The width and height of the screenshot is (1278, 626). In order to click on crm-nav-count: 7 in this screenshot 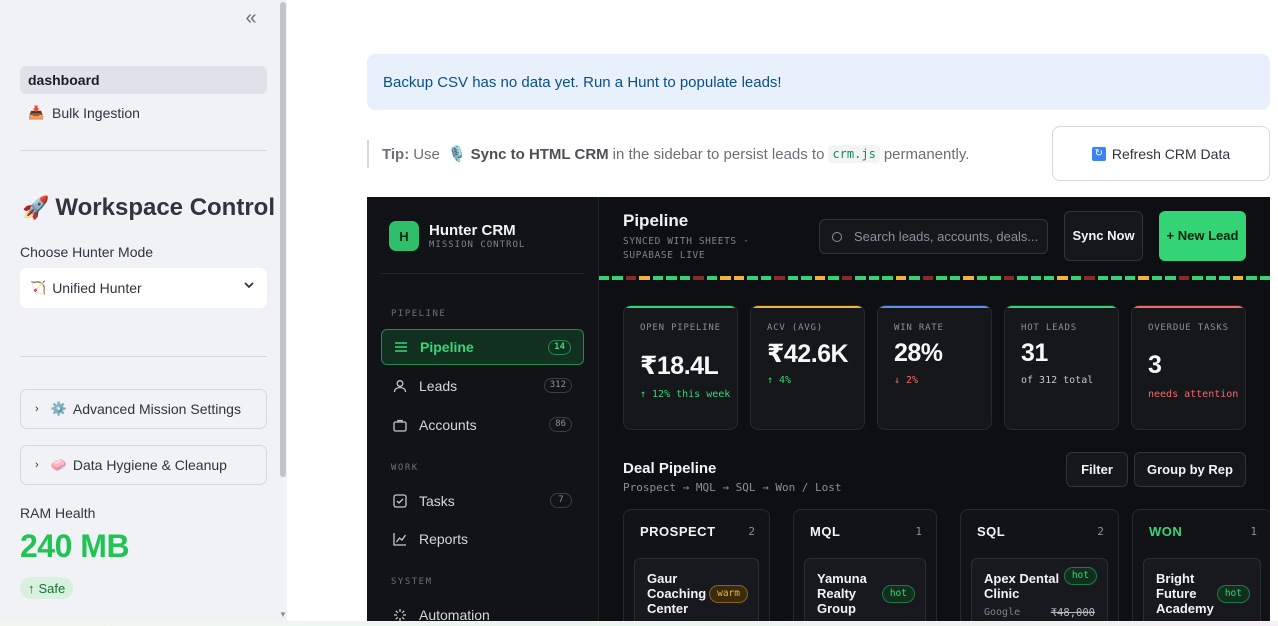, I will do `click(561, 500)`.